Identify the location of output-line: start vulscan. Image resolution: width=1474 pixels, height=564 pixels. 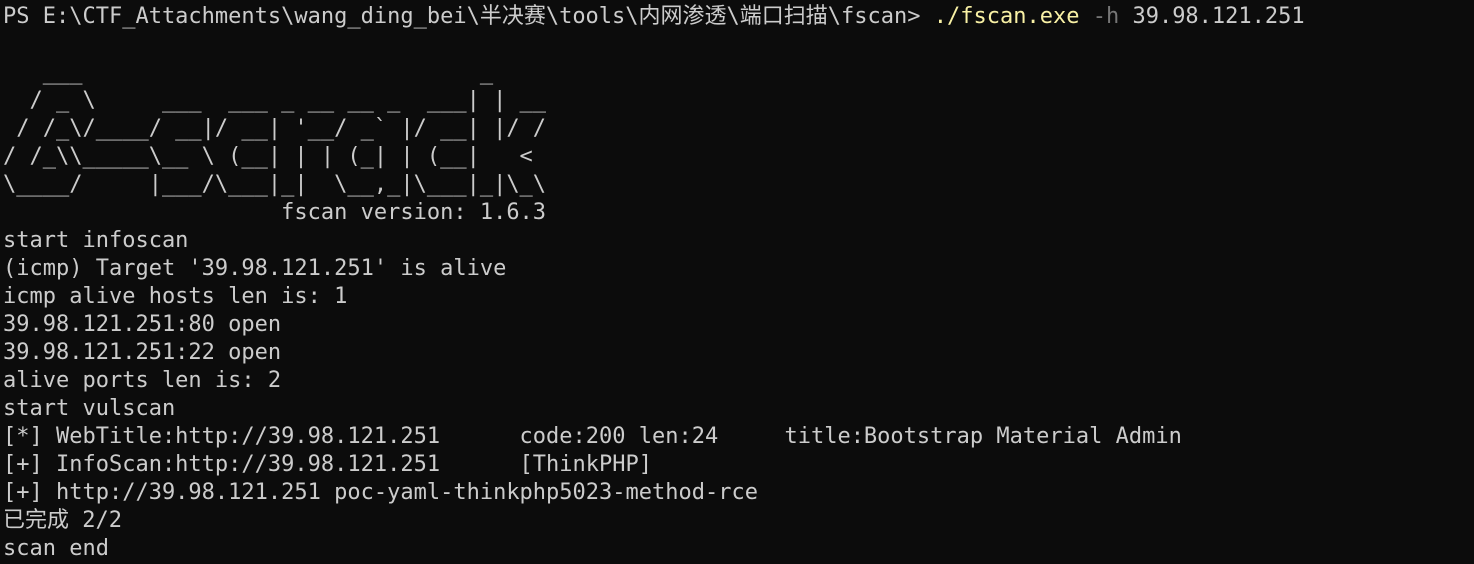
(89, 408).